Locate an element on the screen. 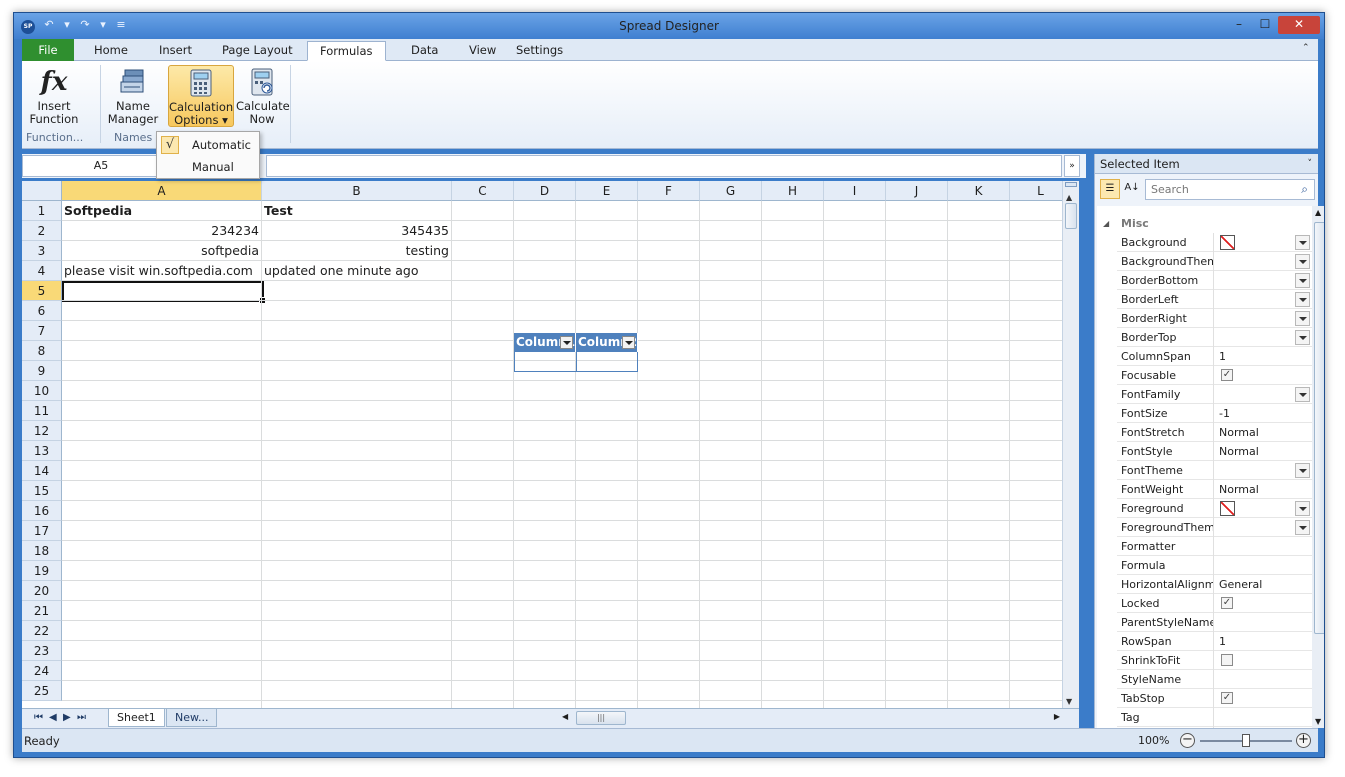  property-checkbox: ✓ is located at coordinates (1227, 698).